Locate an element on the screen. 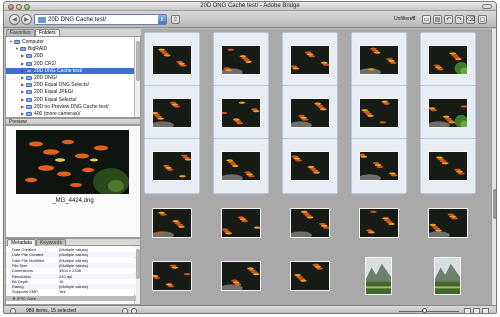 Image resolution: width=500 pixels, height=317 pixels. folder-tree-item: ▶ 20D Equal Selects/ is located at coordinates (70, 100).